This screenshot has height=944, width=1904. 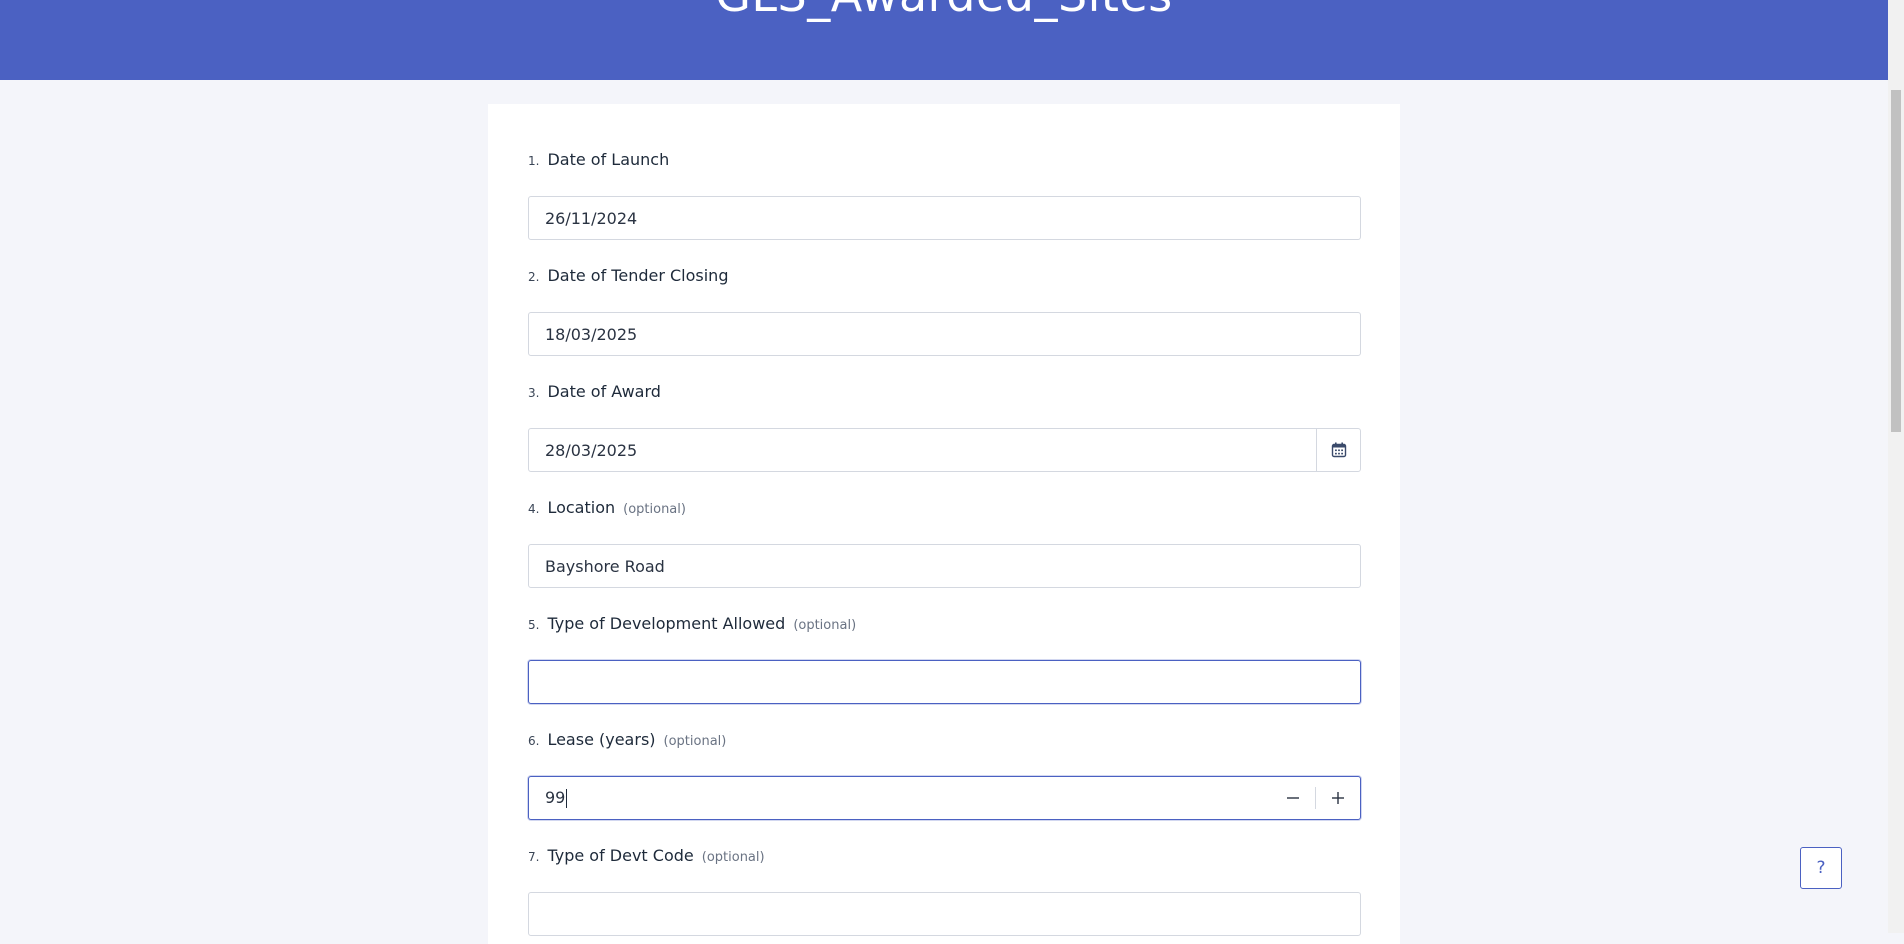 I want to click on calendar-button, so click(x=1338, y=450).